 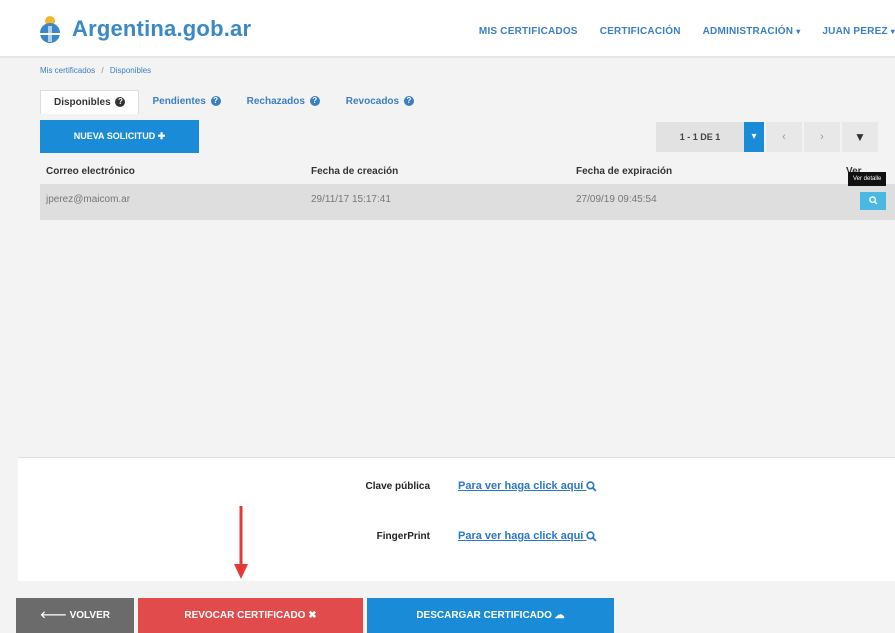 What do you see at coordinates (559, 615) in the screenshot?
I see `cloud-download-icon: ☁` at bounding box center [559, 615].